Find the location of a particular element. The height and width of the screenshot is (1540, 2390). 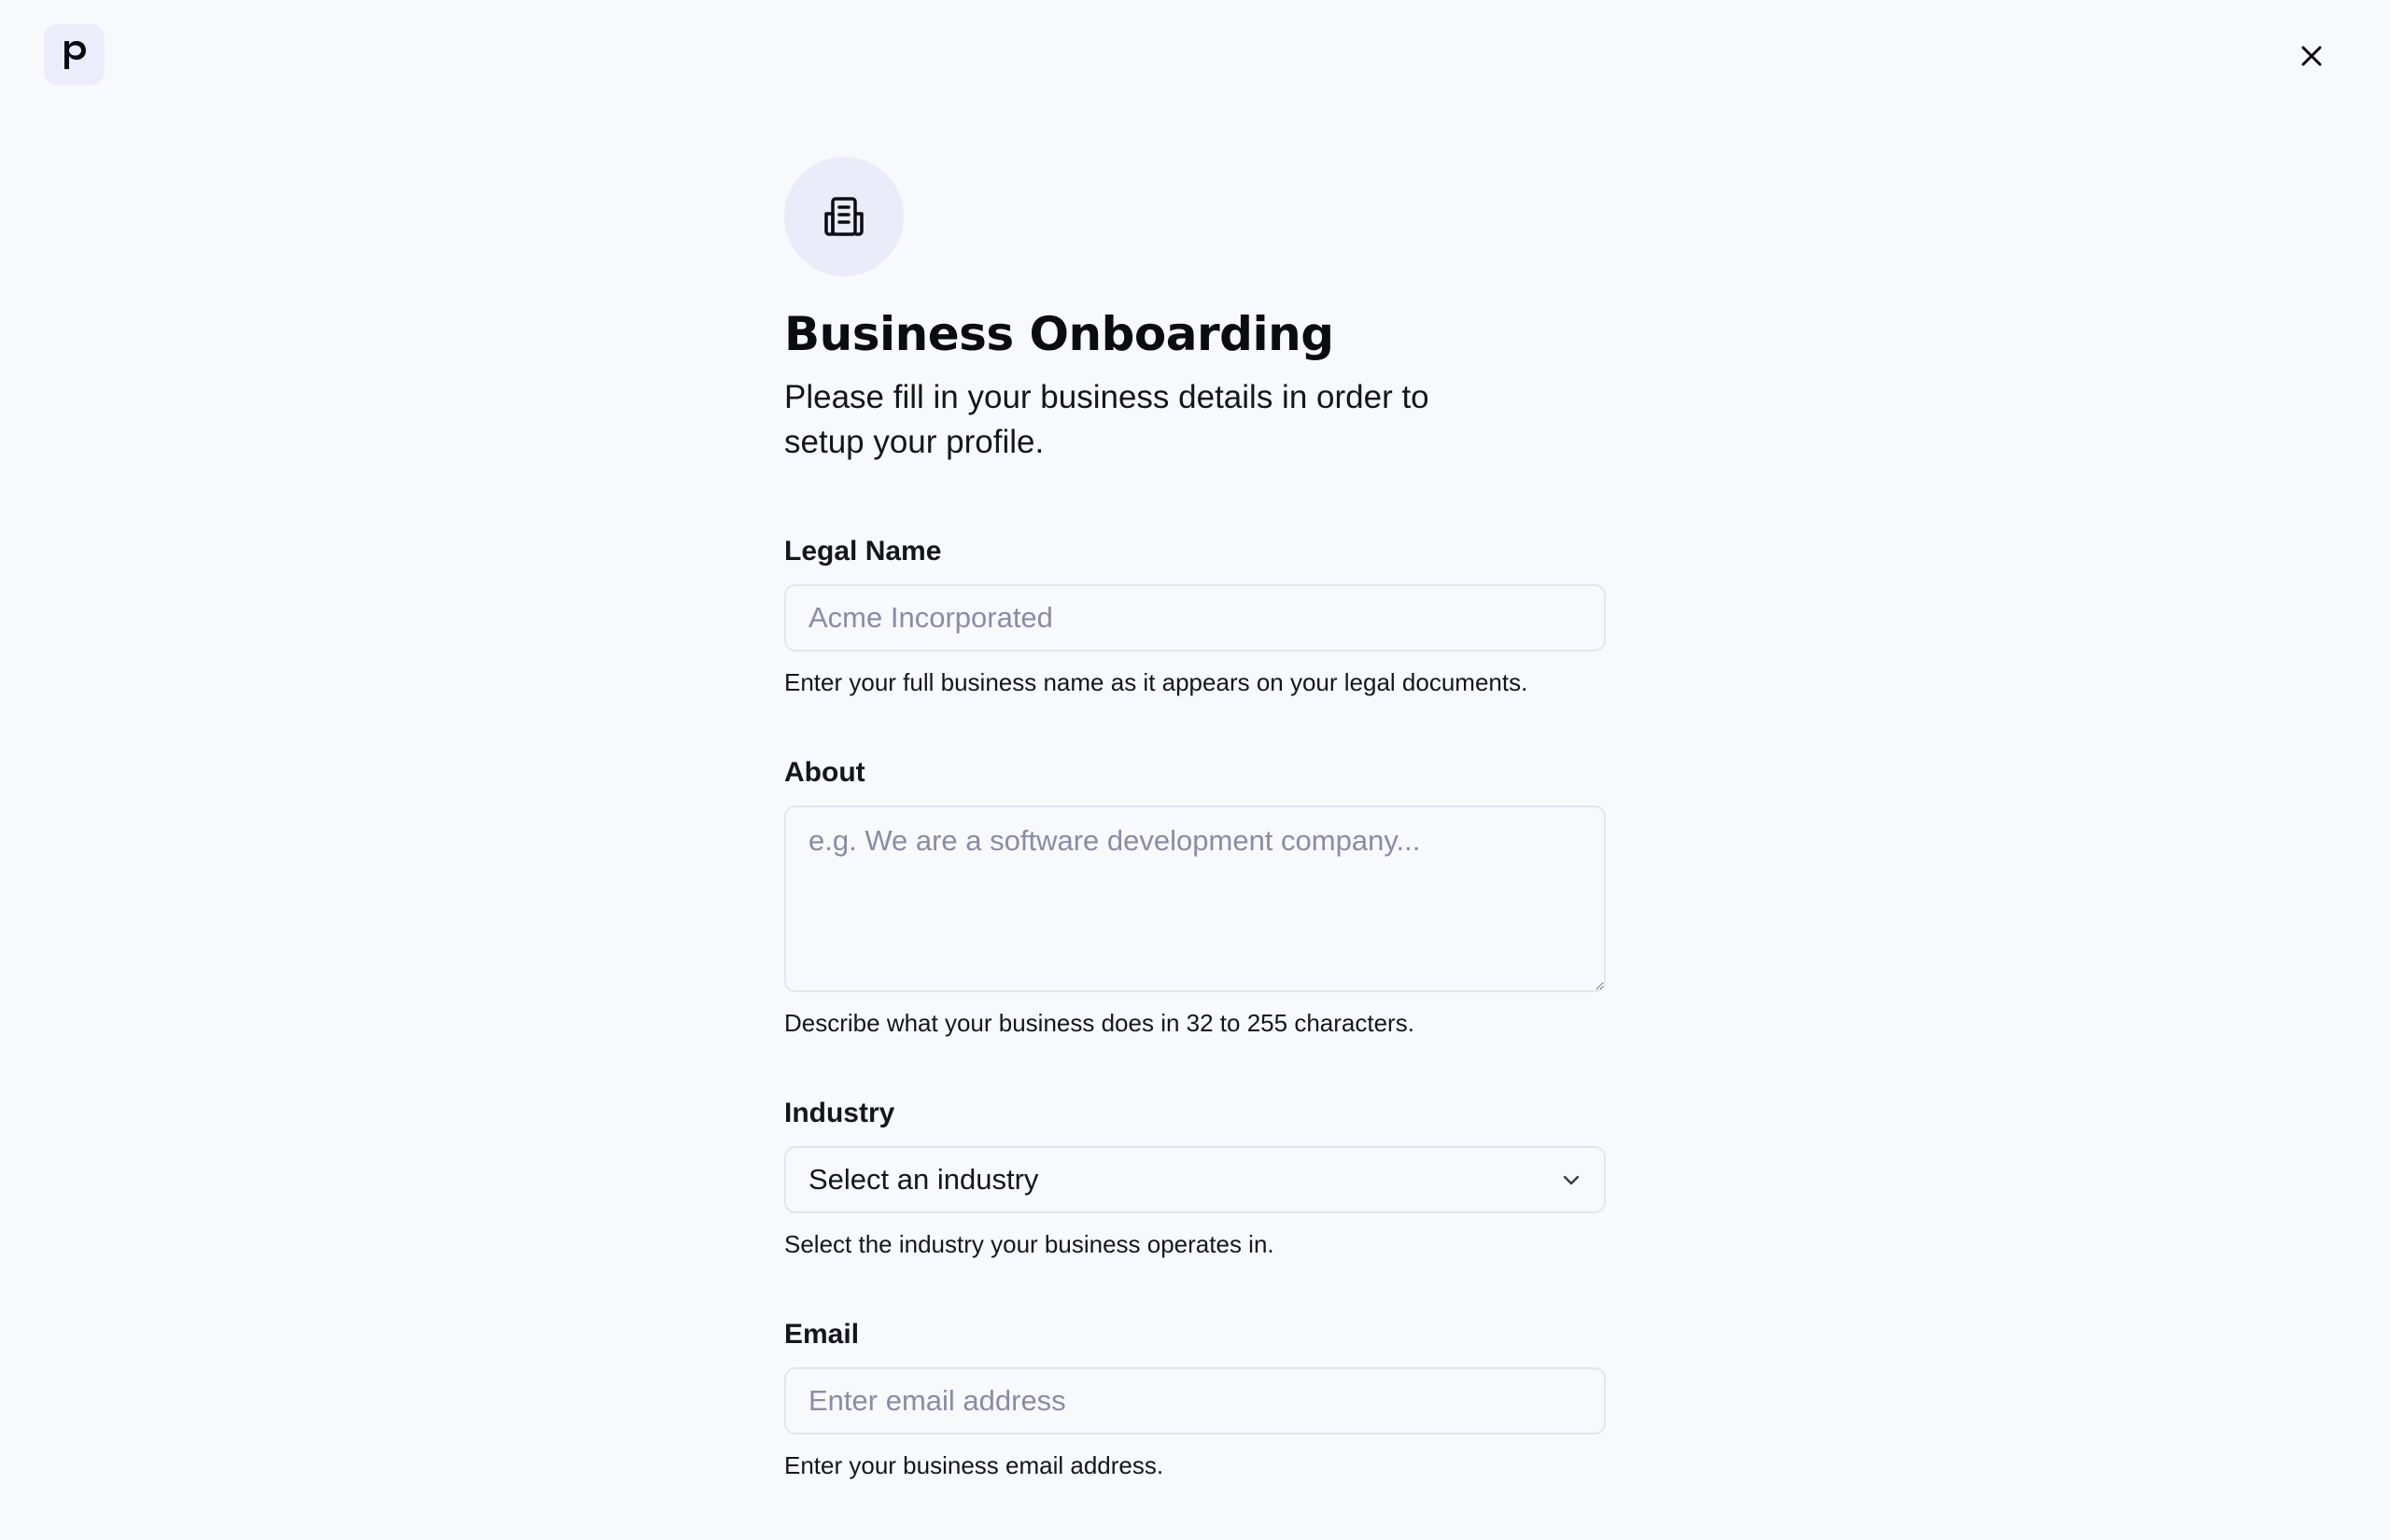

close-icon is located at coordinates (2311, 56).